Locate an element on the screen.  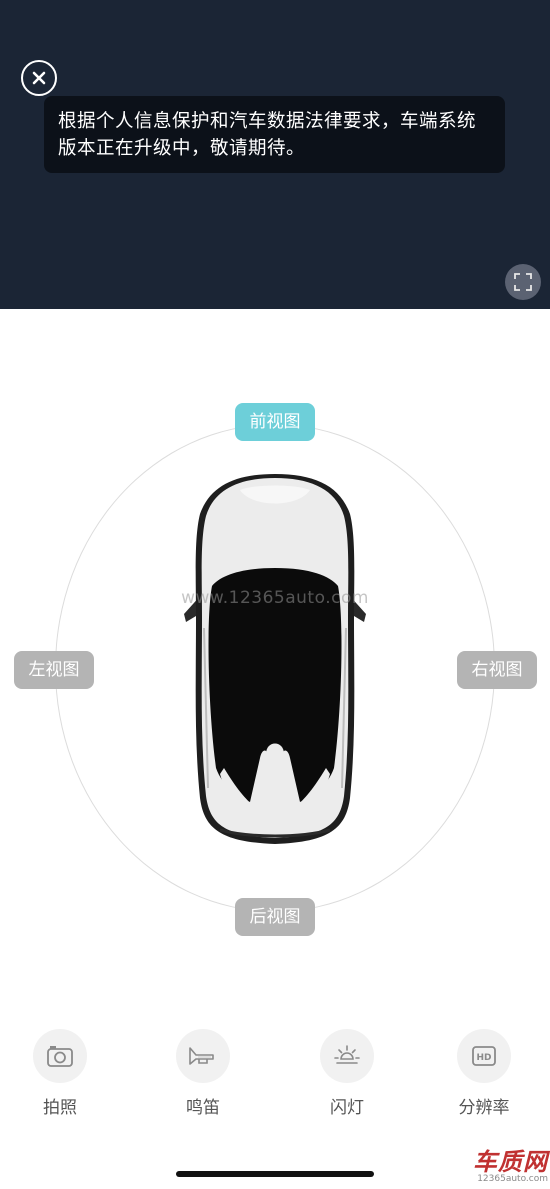
site-logo-main: 车质网 is located at coordinates (510, 1162).